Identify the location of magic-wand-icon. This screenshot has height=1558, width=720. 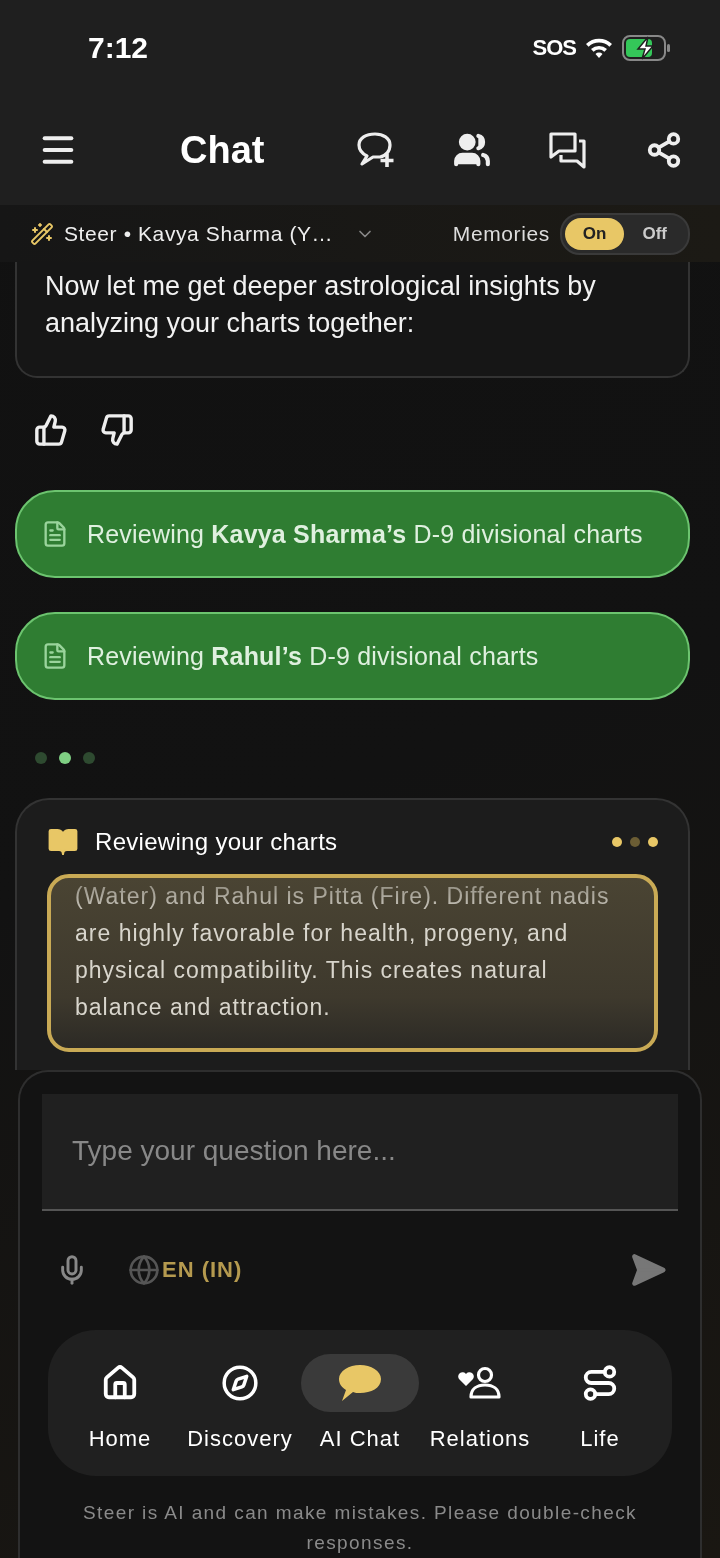
(42, 233).